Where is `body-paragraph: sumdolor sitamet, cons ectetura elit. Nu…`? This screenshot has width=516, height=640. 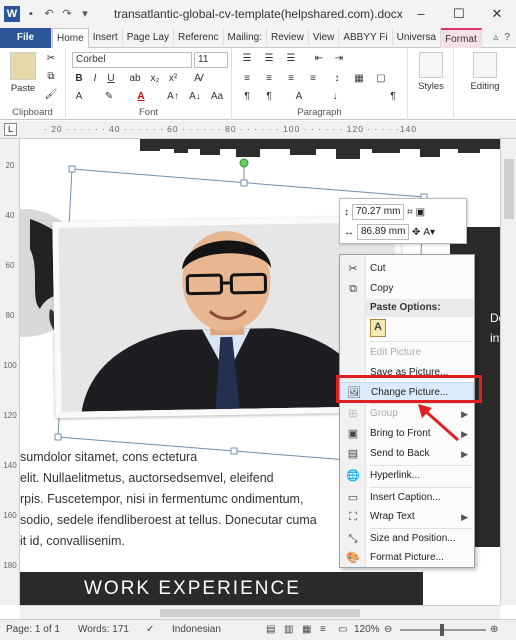
body-paragraph: sumdolor sitamet, cons ectetura elit. Nu… is located at coordinates (190, 499).